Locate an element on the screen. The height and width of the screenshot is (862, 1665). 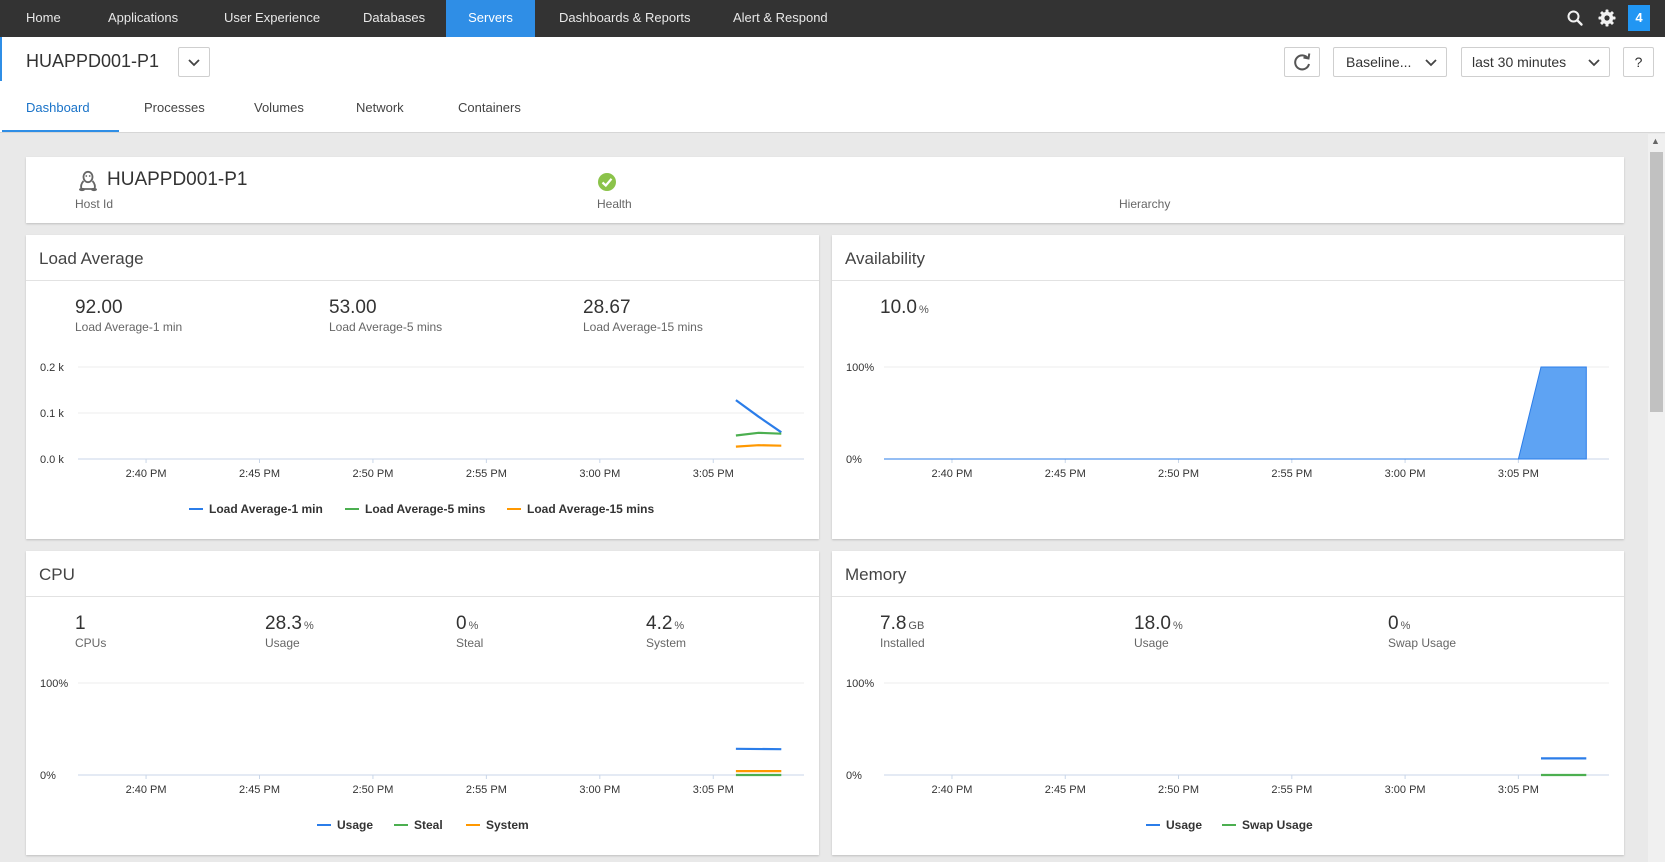
host-id-label: Host Id is located at coordinates (94, 204).